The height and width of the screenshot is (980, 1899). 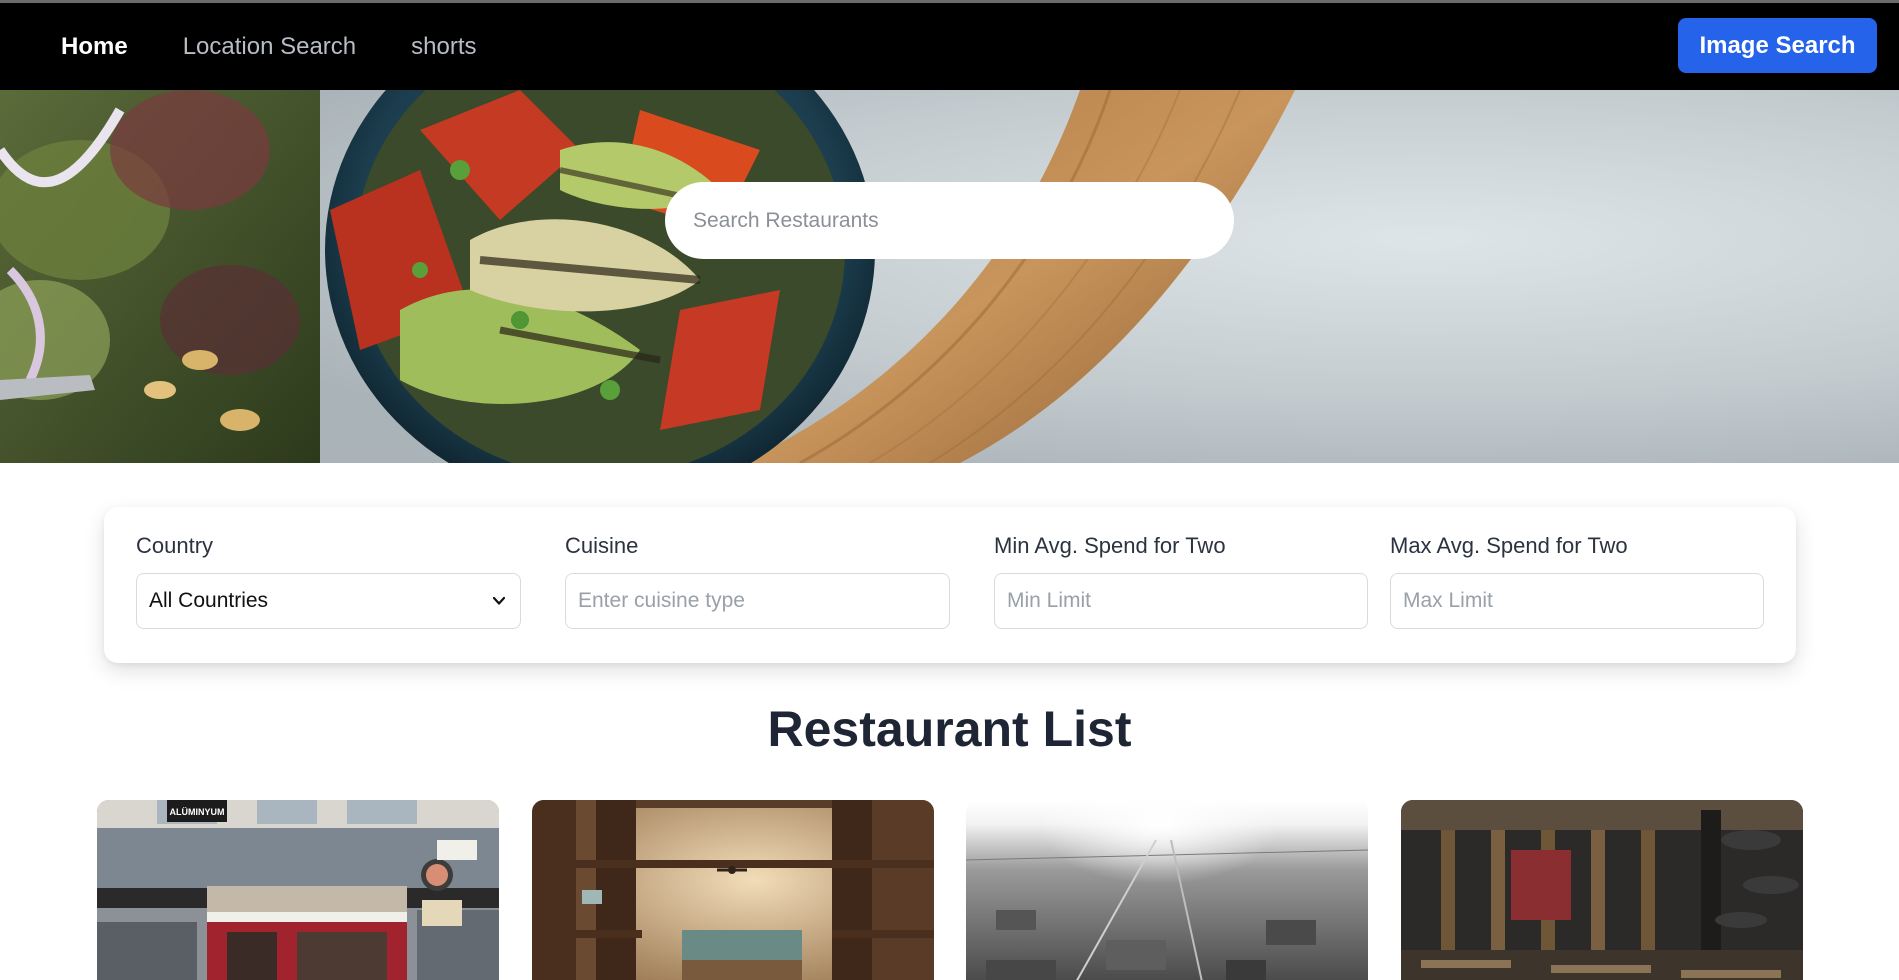 I want to click on cafe-interior-image, so click(x=733, y=890).